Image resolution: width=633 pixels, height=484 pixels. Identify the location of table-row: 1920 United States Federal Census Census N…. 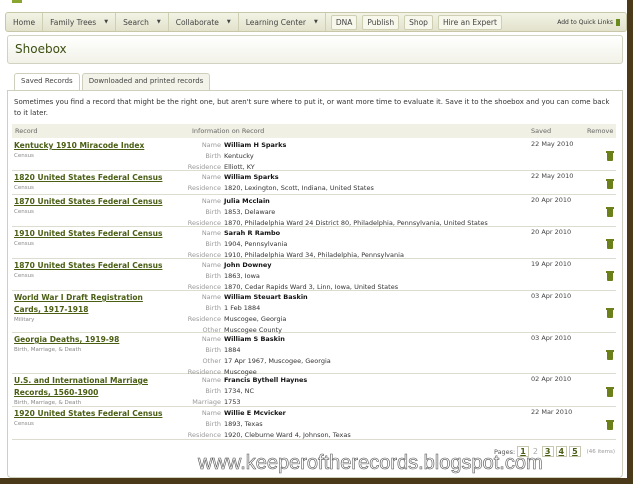
(314, 423).